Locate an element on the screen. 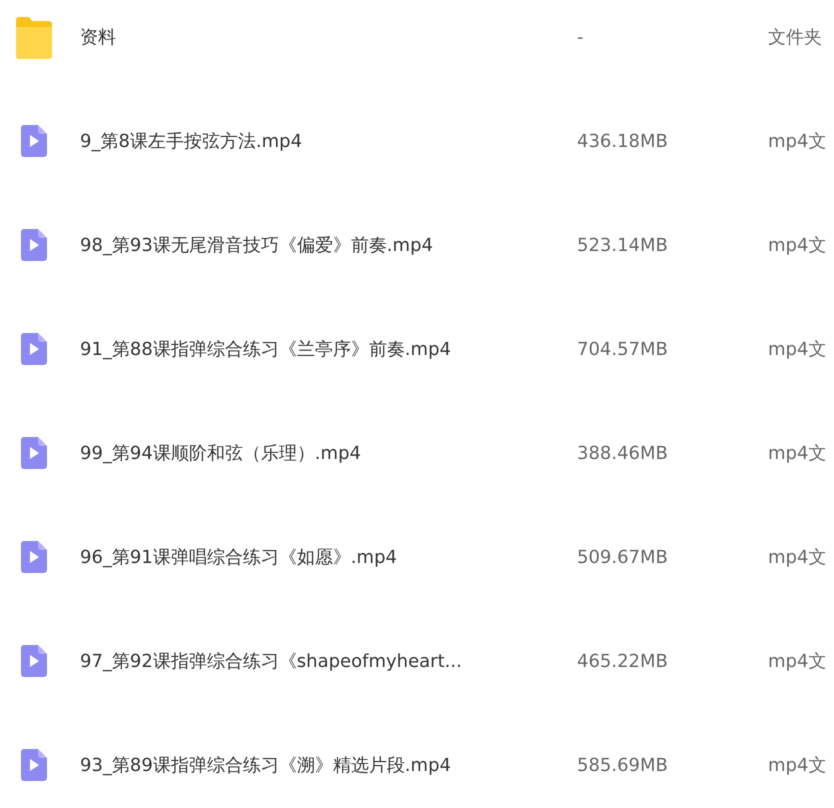 The width and height of the screenshot is (834, 808). file-name: 93_第89课指弹综合练习《溯》精选片段.mp4 is located at coordinates (328, 765).